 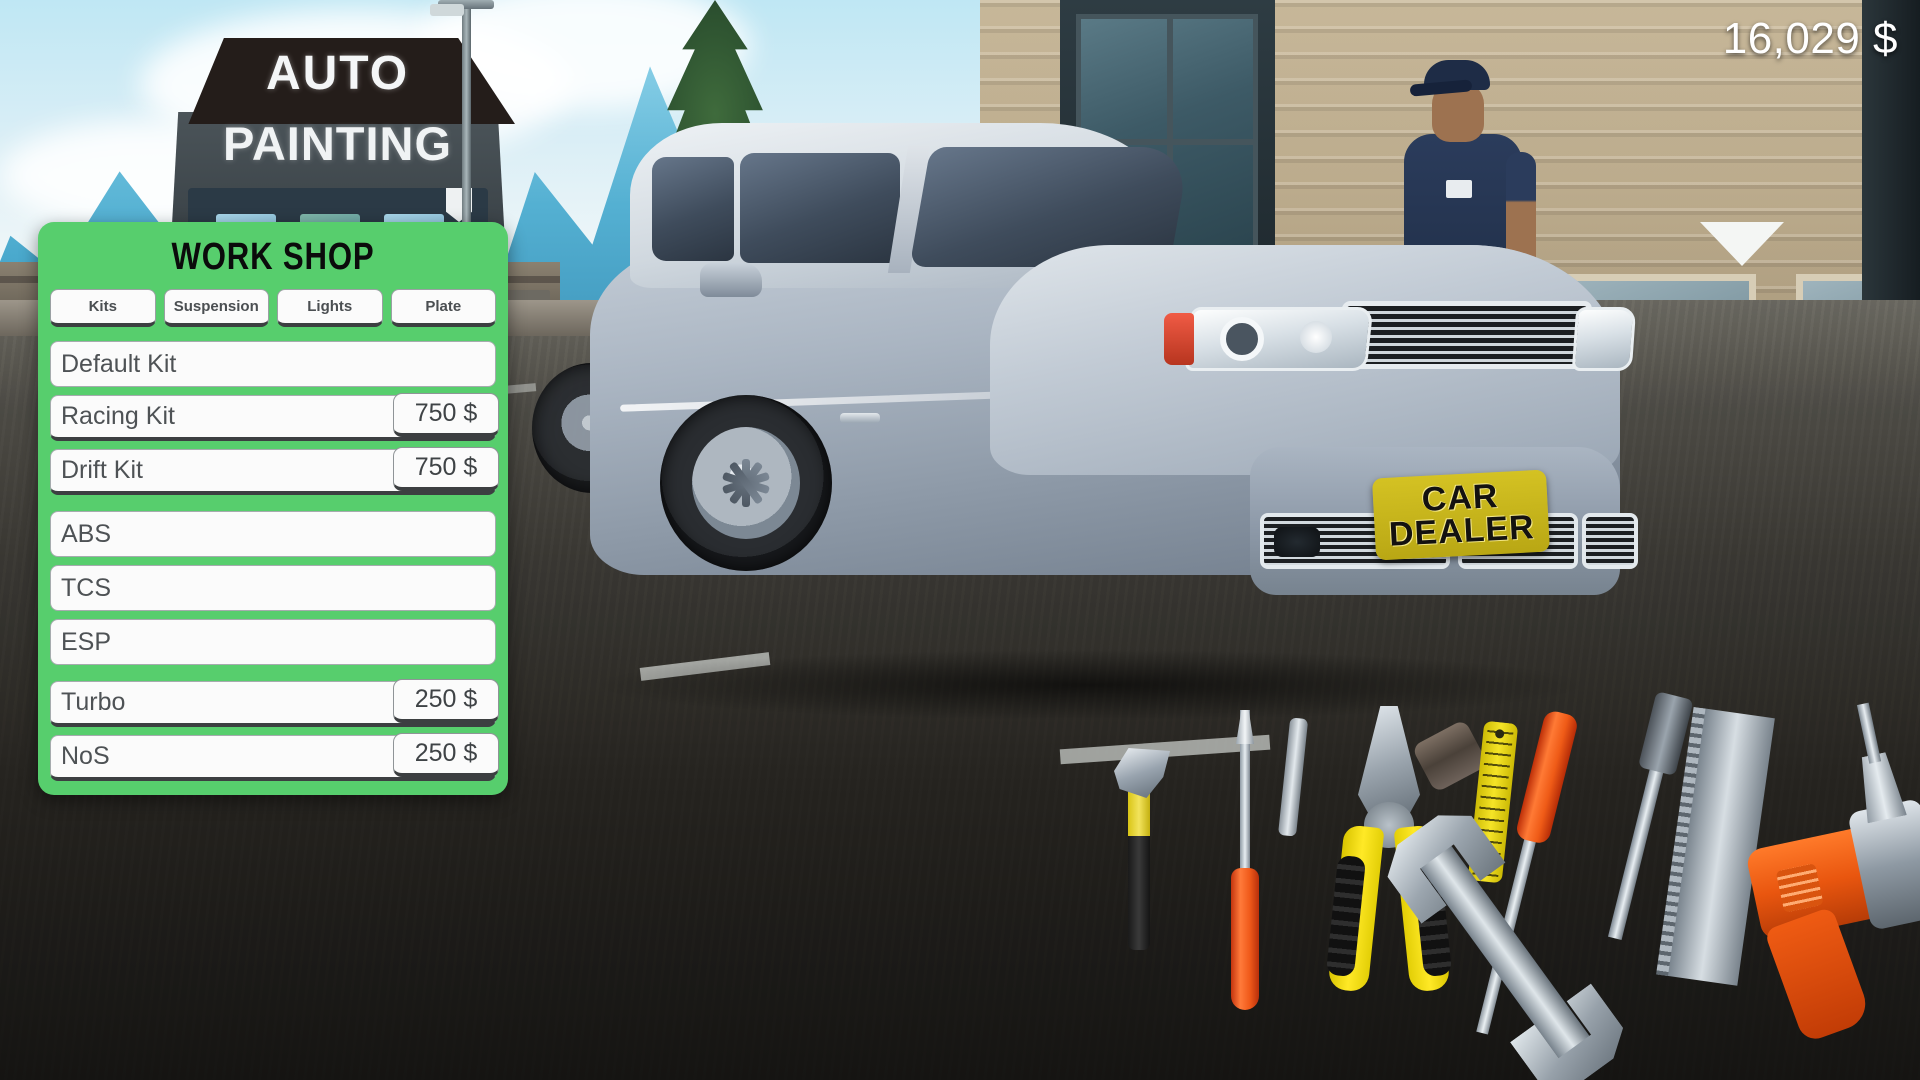 I want to click on car-headlight-right, so click(x=1604, y=339).